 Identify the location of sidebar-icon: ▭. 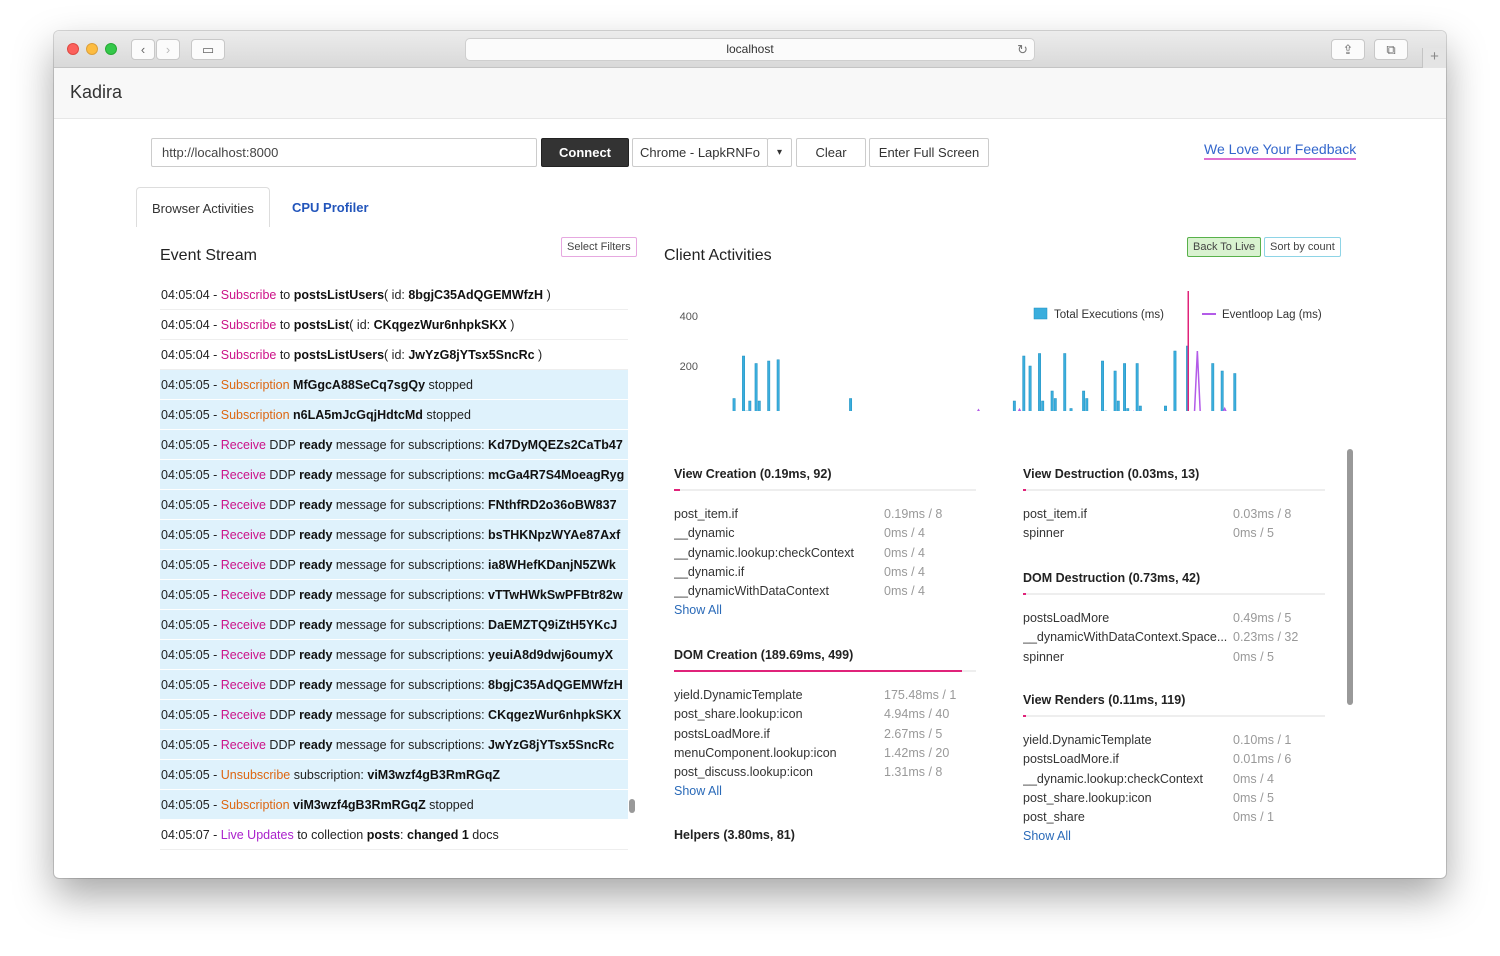
(208, 49).